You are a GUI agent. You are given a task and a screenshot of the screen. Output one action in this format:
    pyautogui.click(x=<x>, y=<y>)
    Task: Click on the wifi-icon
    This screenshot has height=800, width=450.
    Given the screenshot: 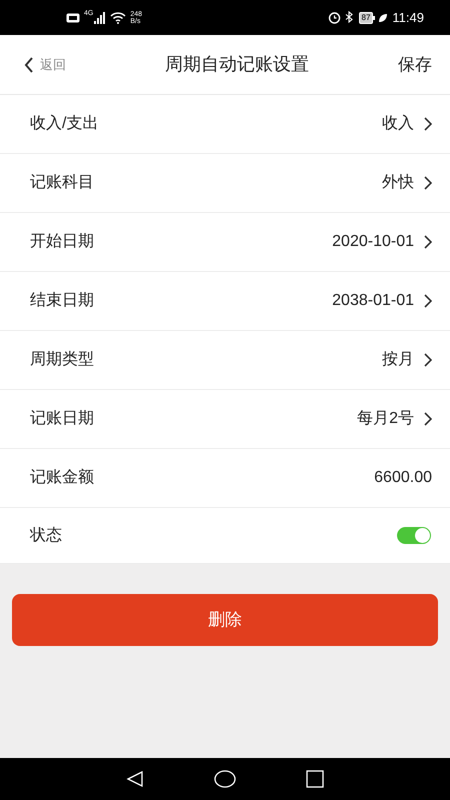 What is the action you would take?
    pyautogui.click(x=118, y=18)
    